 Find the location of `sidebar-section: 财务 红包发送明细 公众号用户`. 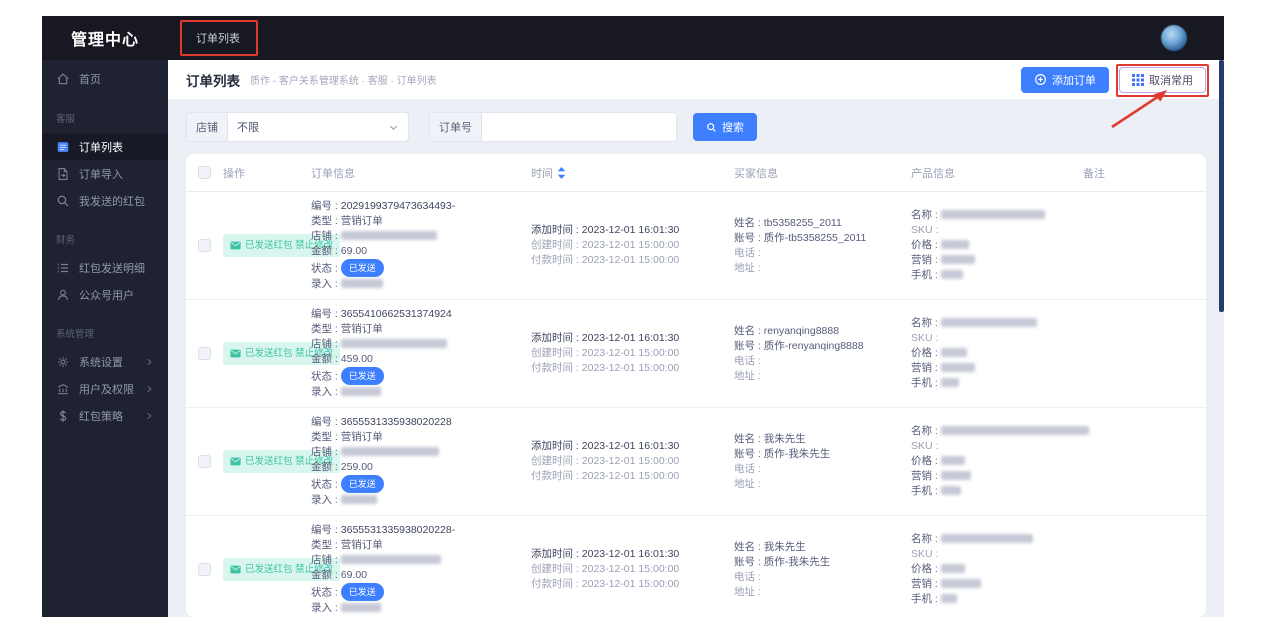

sidebar-section: 财务 红包发送明细 公众号用户 is located at coordinates (105, 270).